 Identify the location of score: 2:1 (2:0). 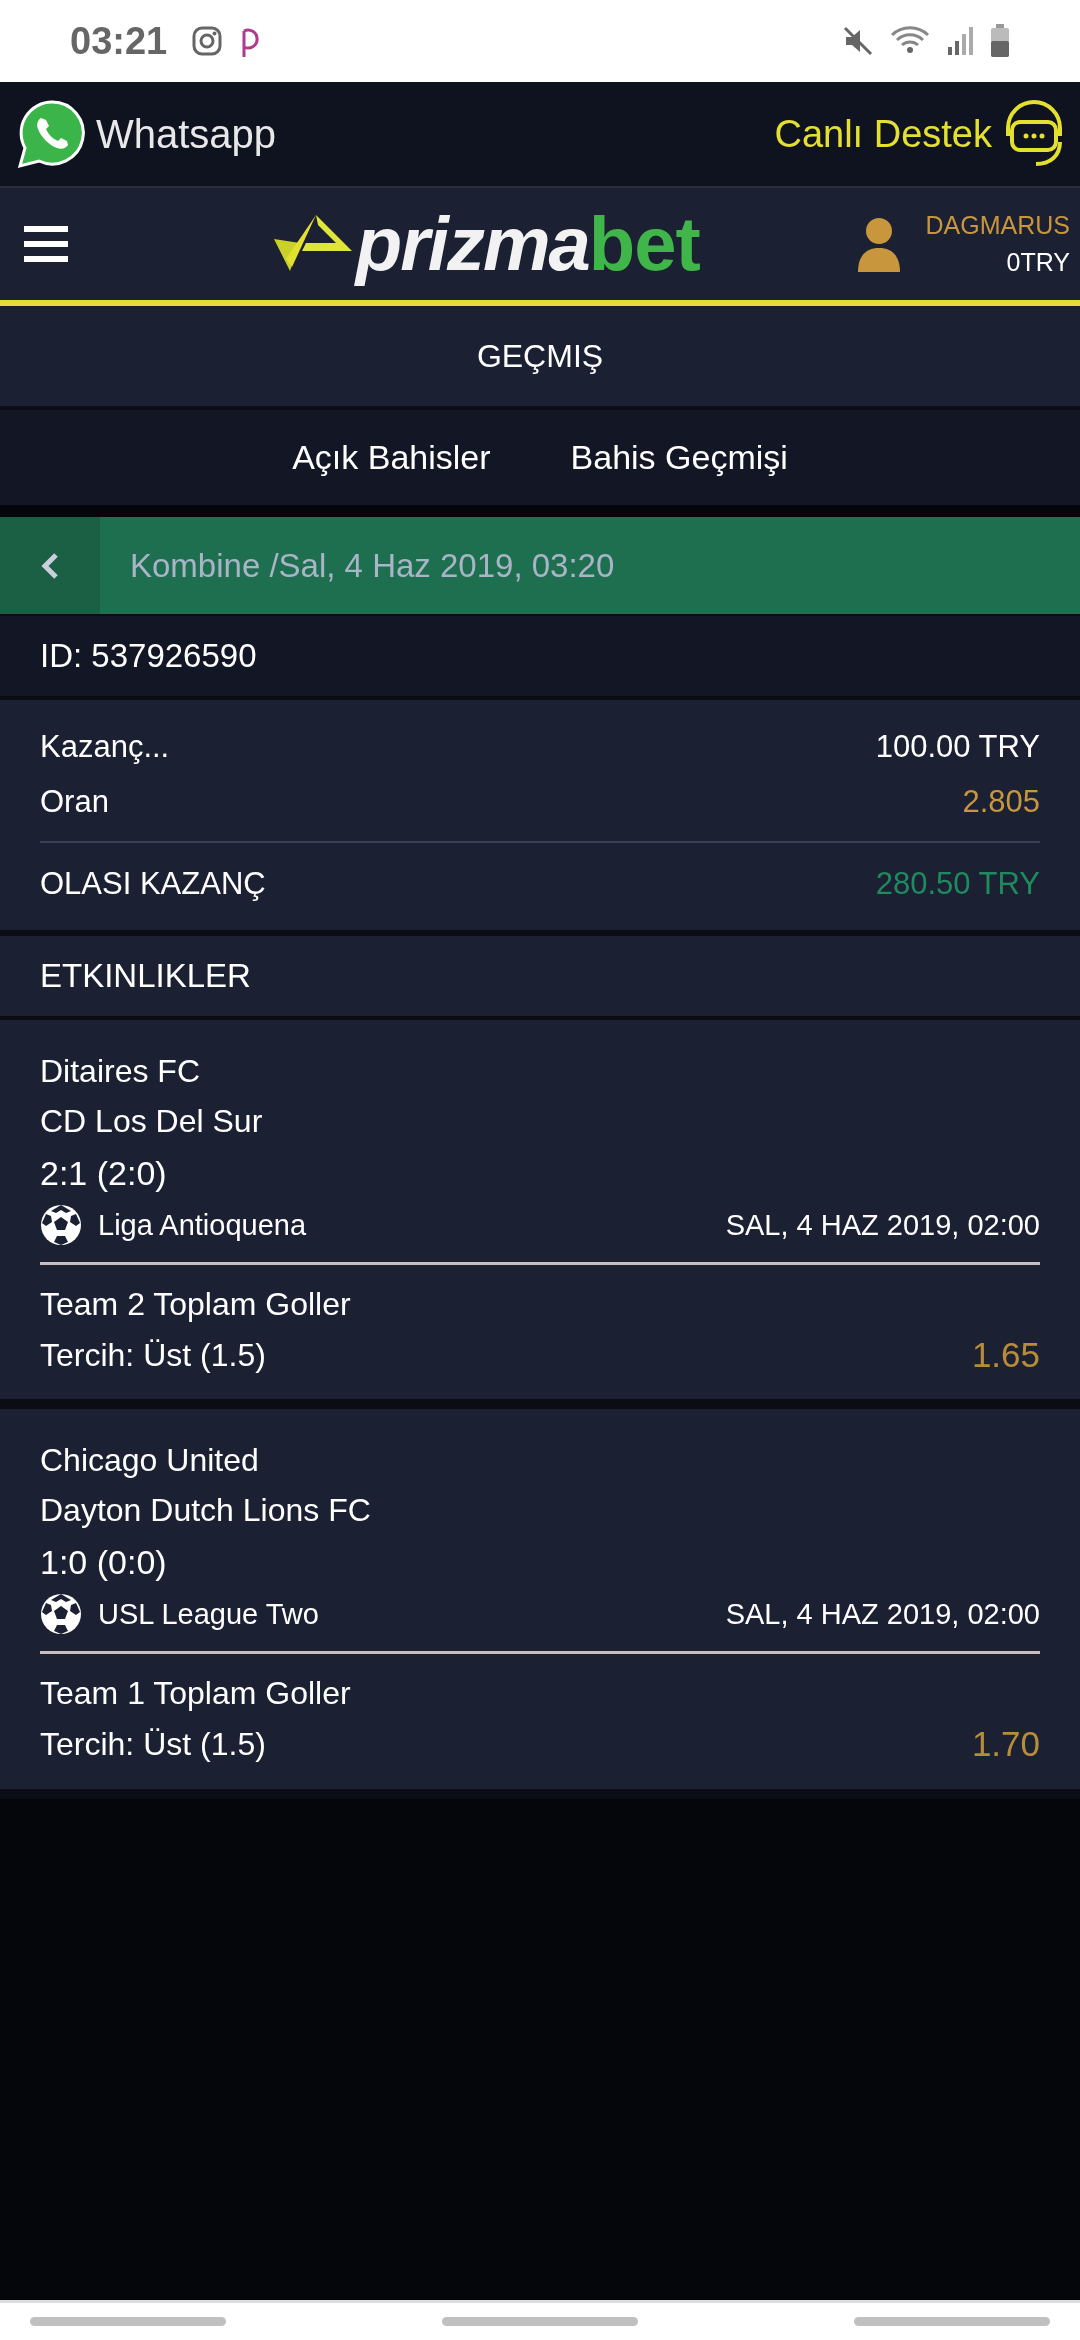
(104, 1173).